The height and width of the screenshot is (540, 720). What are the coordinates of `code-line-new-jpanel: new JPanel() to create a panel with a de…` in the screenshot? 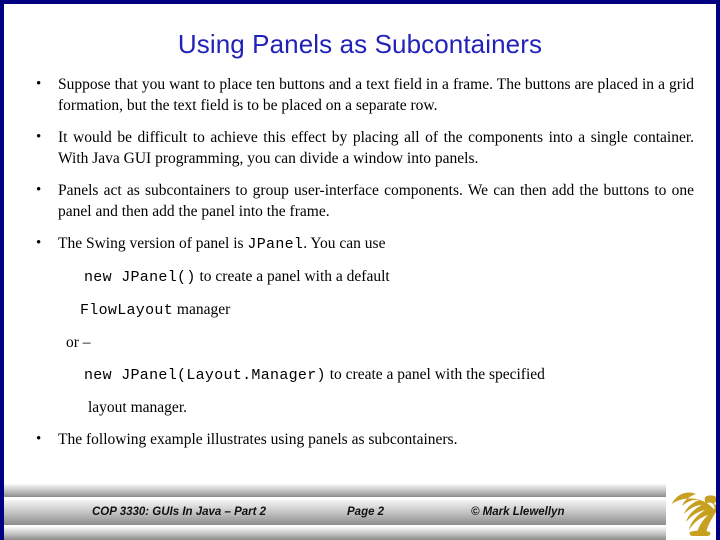 It's located at (360, 277).